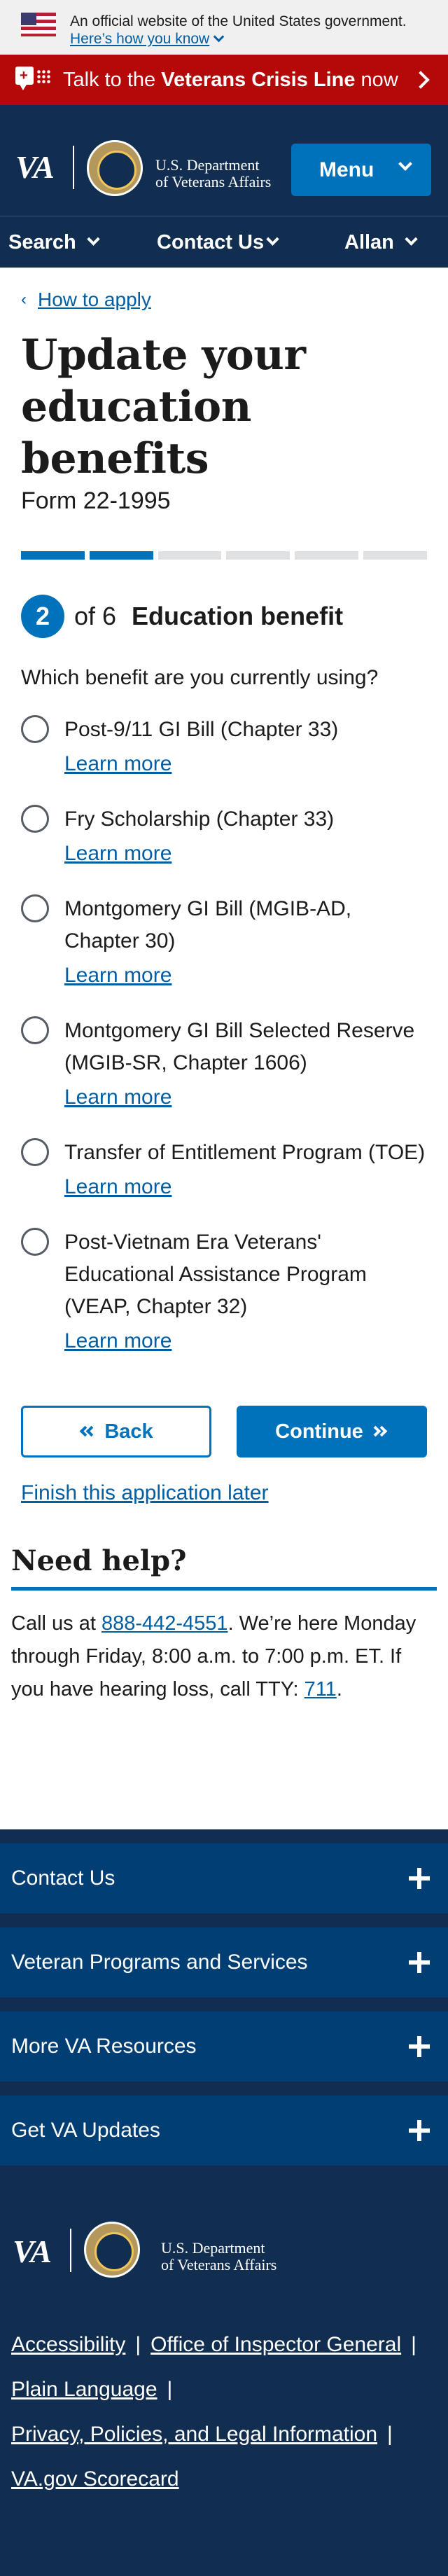 The image size is (448, 2576). Describe the element at coordinates (361, 170) in the screenshot. I see `menu-button: Menu` at that location.